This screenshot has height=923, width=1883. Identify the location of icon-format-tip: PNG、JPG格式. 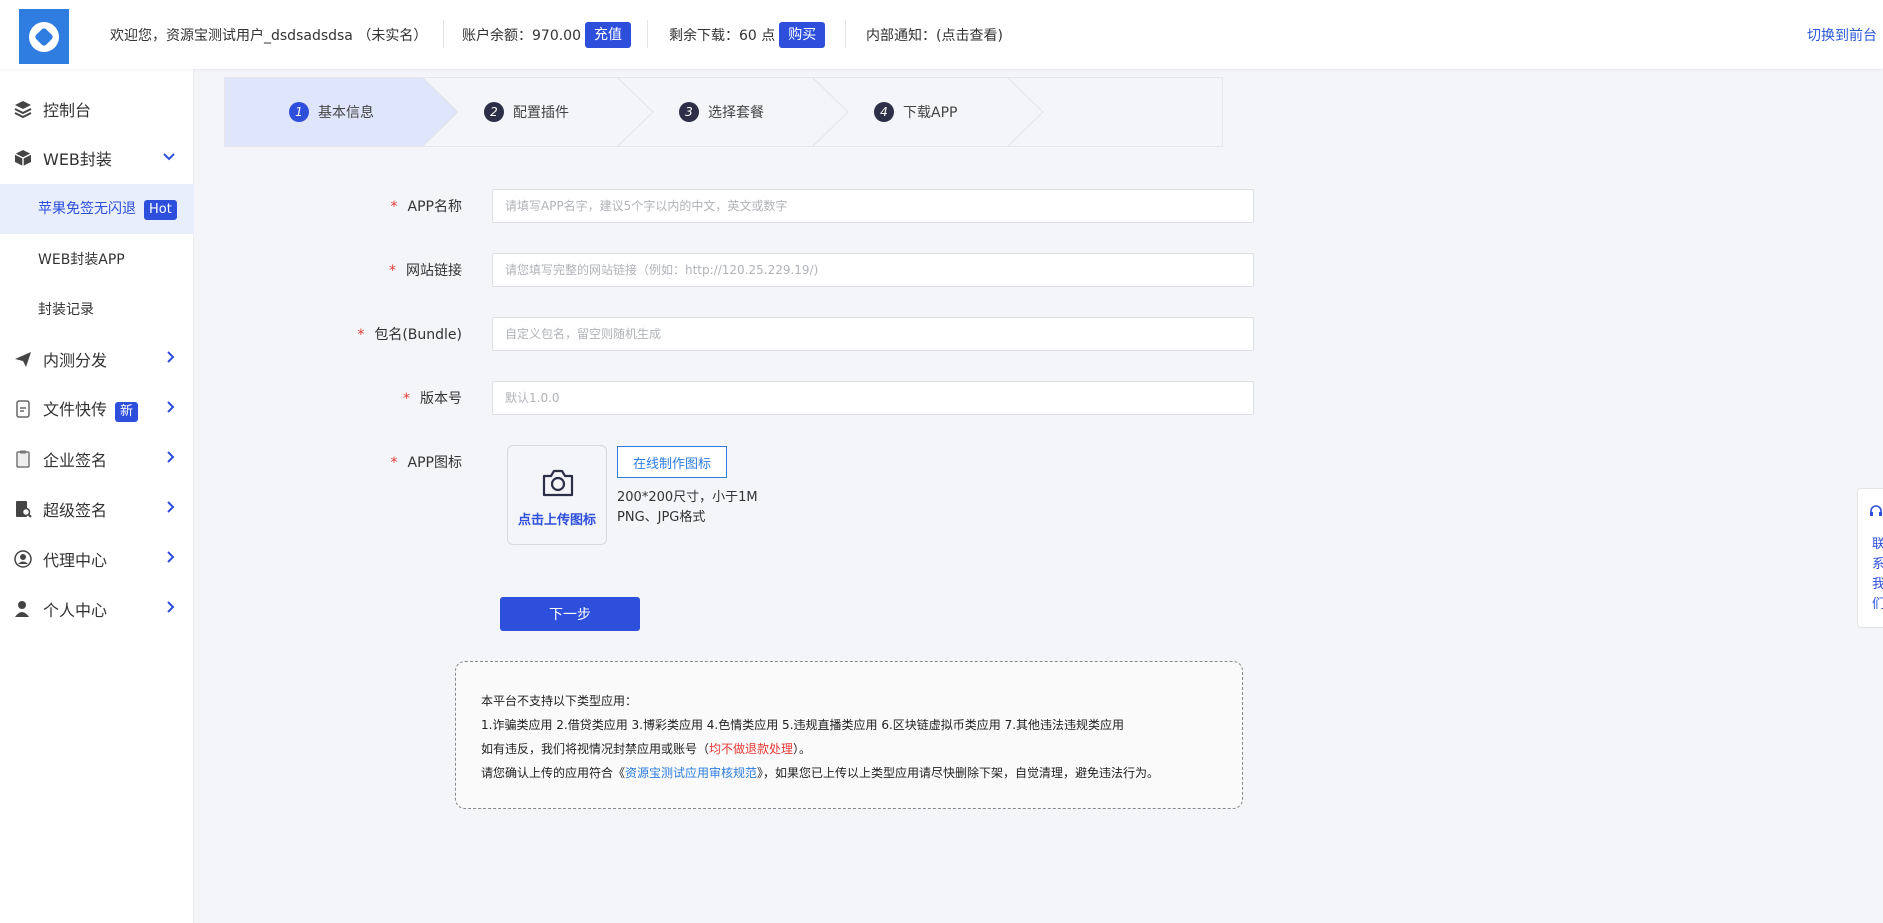
(661, 517).